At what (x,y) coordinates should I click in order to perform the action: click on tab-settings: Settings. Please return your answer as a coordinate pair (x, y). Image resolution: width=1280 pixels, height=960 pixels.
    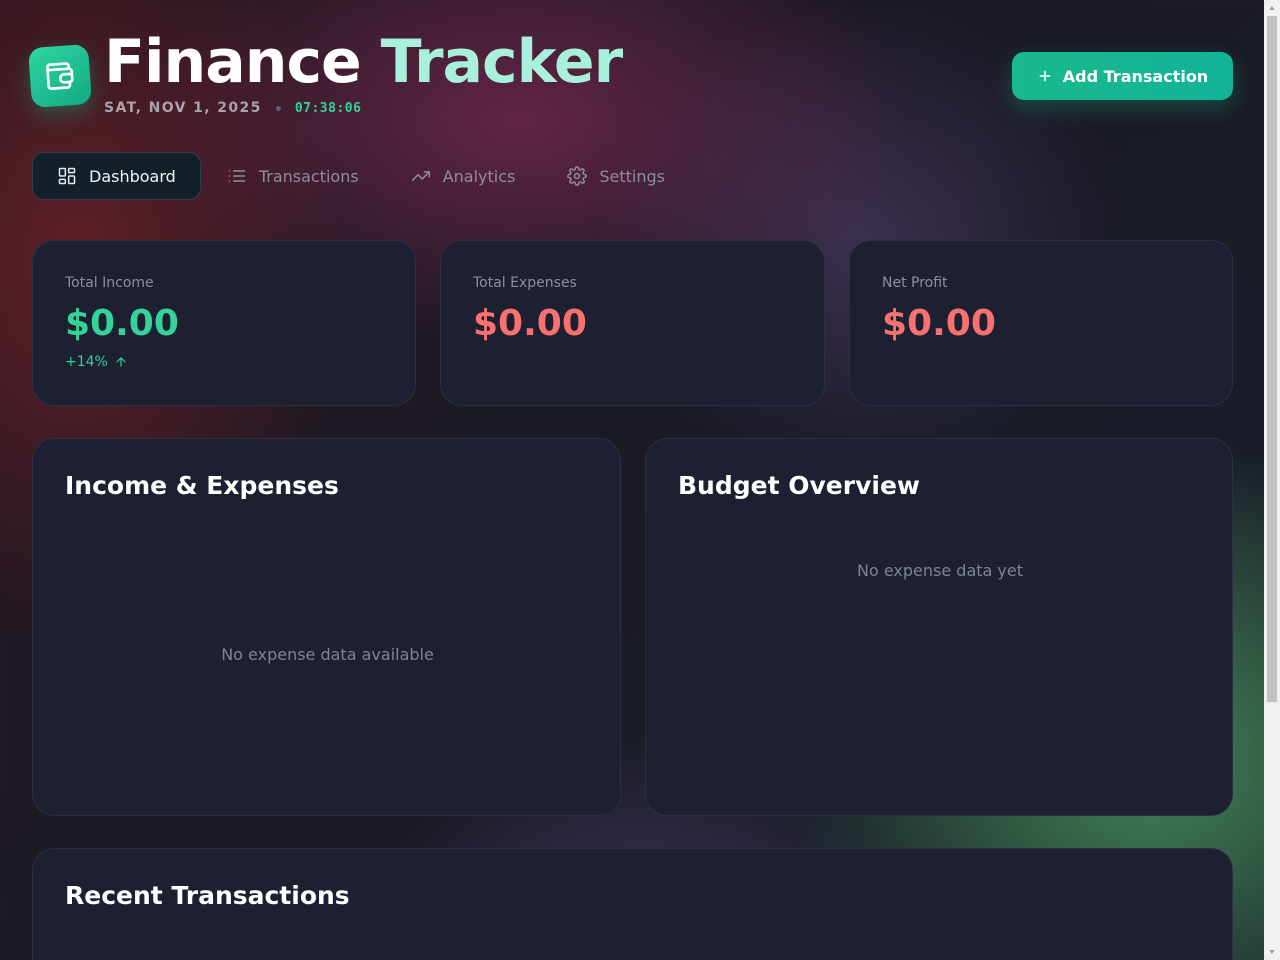
    Looking at the image, I should click on (616, 176).